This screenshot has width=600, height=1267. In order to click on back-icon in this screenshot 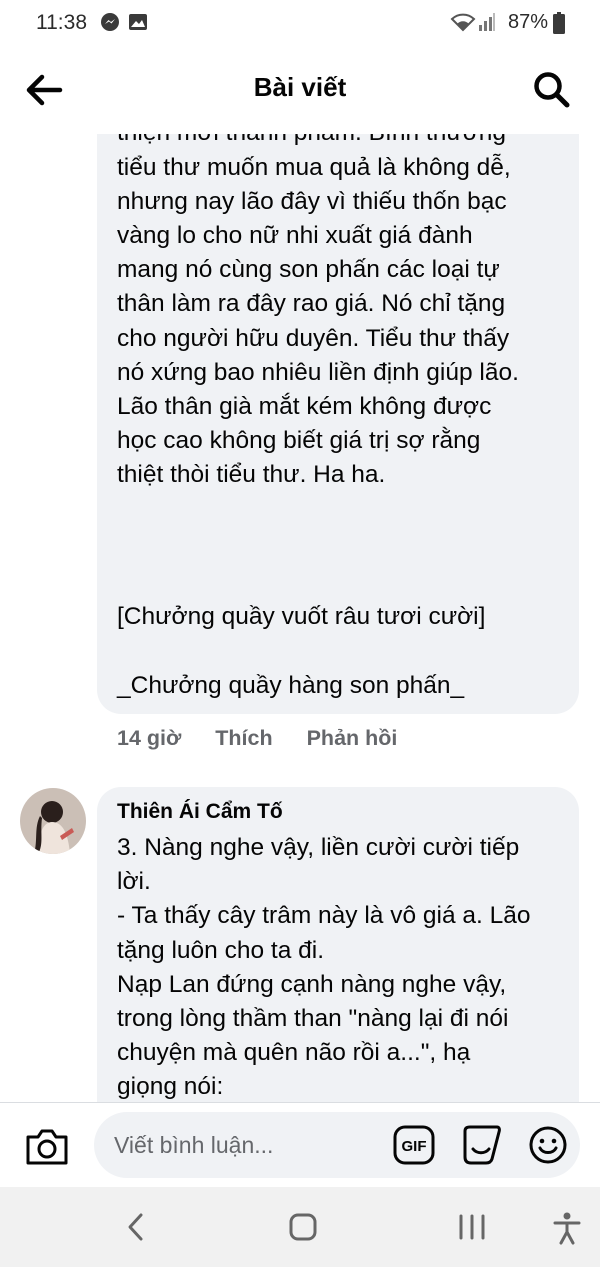, I will do `click(135, 1227)`.